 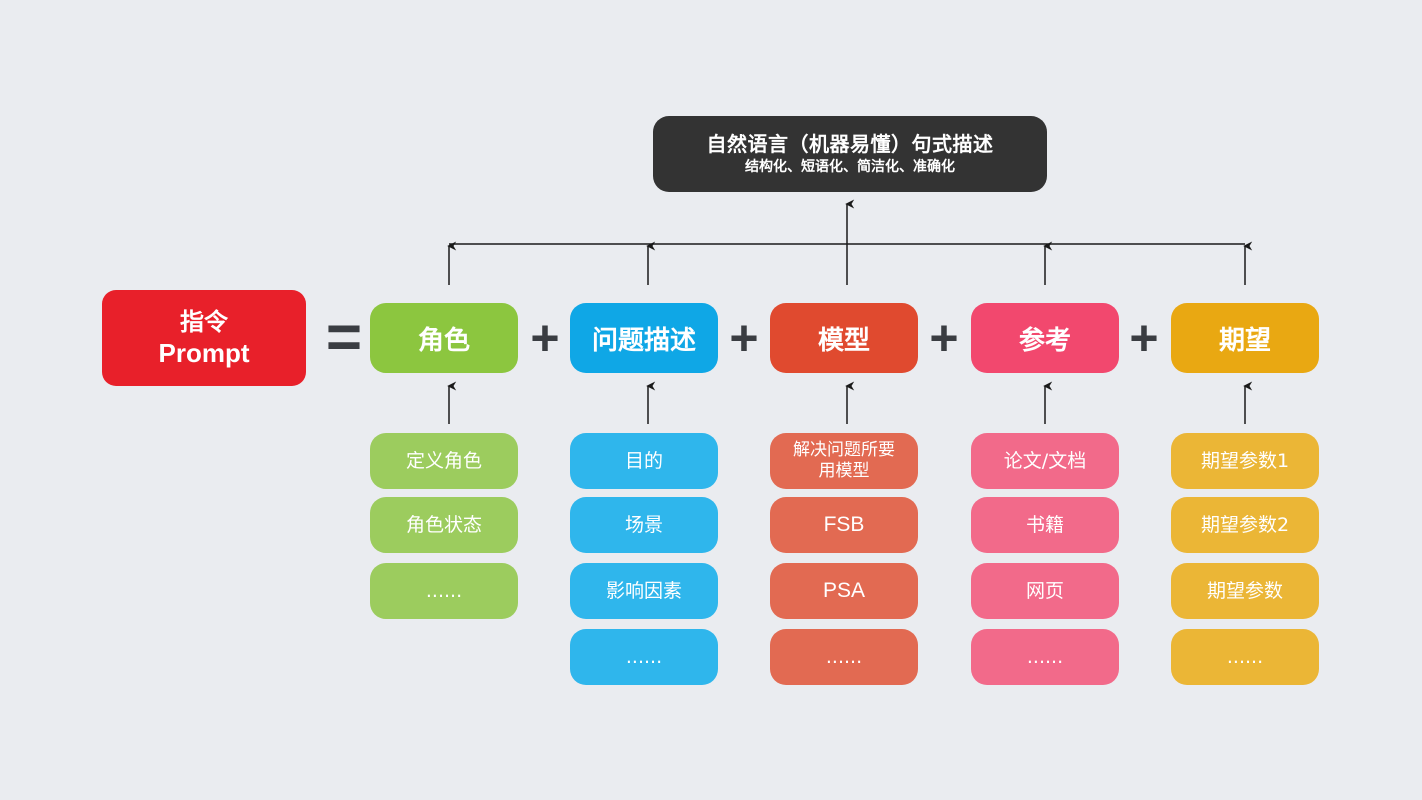 I want to click on category-model: 模型, so click(x=844, y=338).